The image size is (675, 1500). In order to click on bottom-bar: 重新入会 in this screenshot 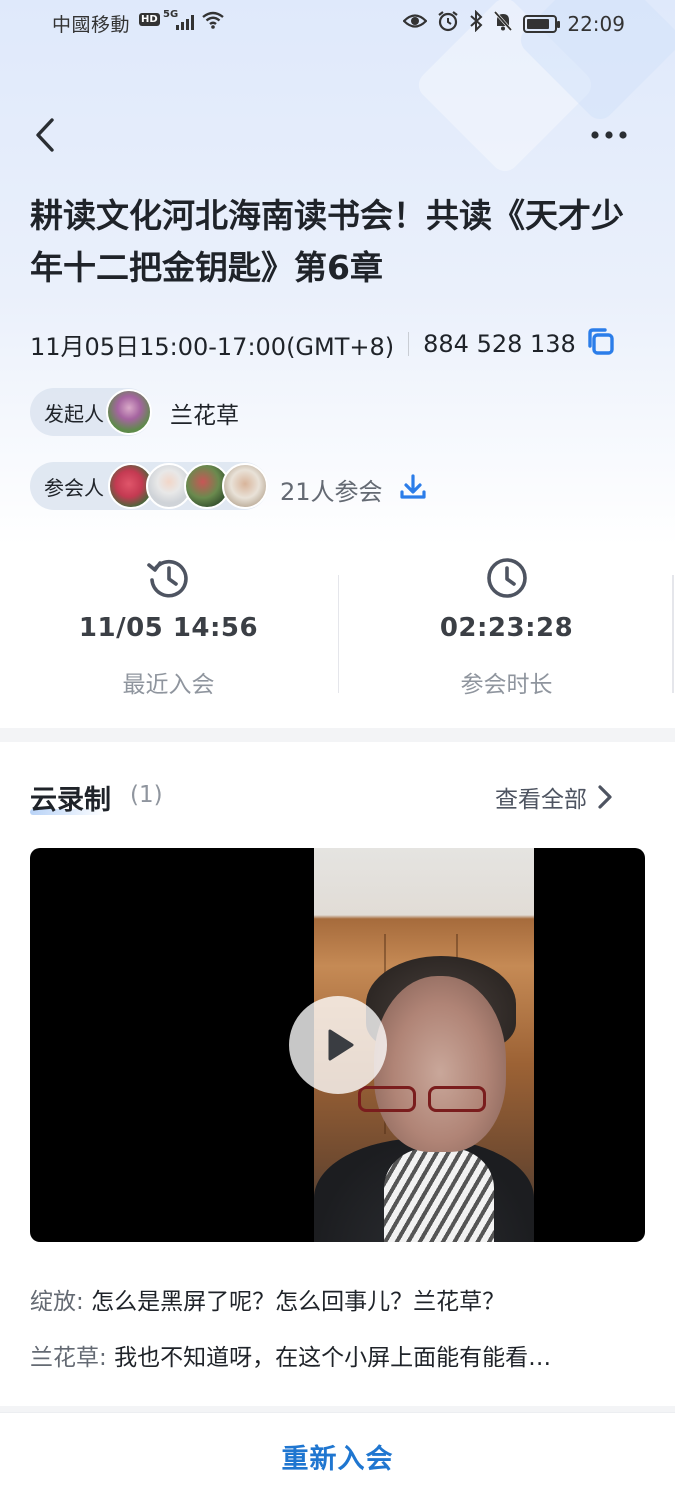, I will do `click(337, 1456)`.